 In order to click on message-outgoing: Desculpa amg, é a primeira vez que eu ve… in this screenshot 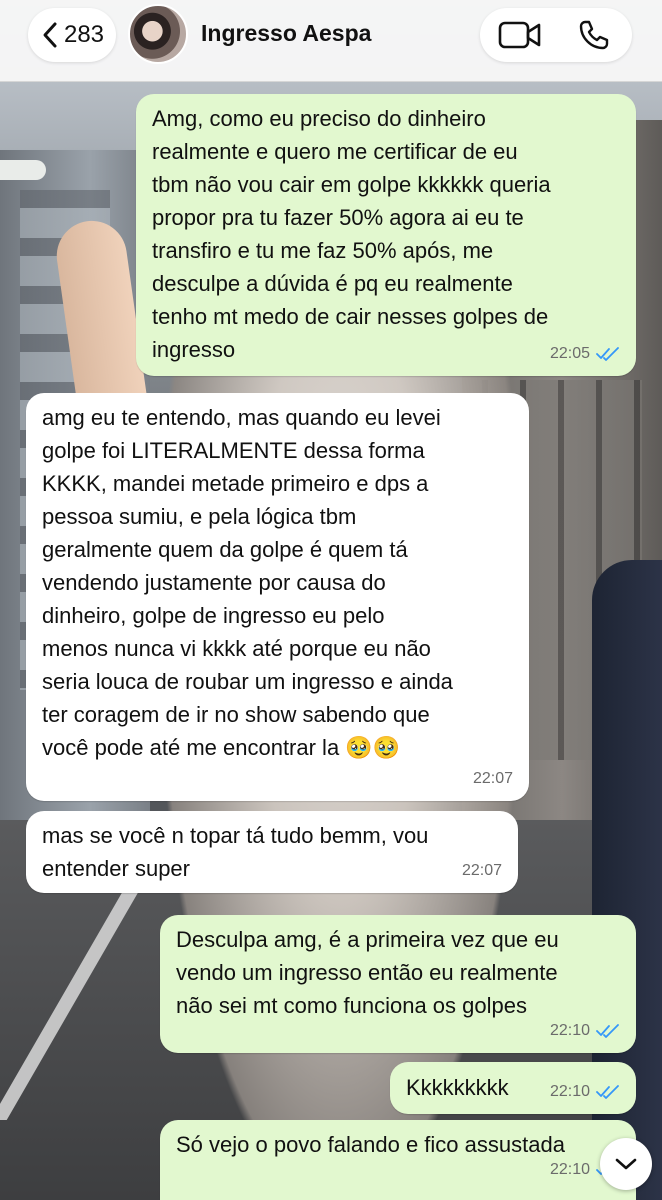, I will do `click(398, 984)`.